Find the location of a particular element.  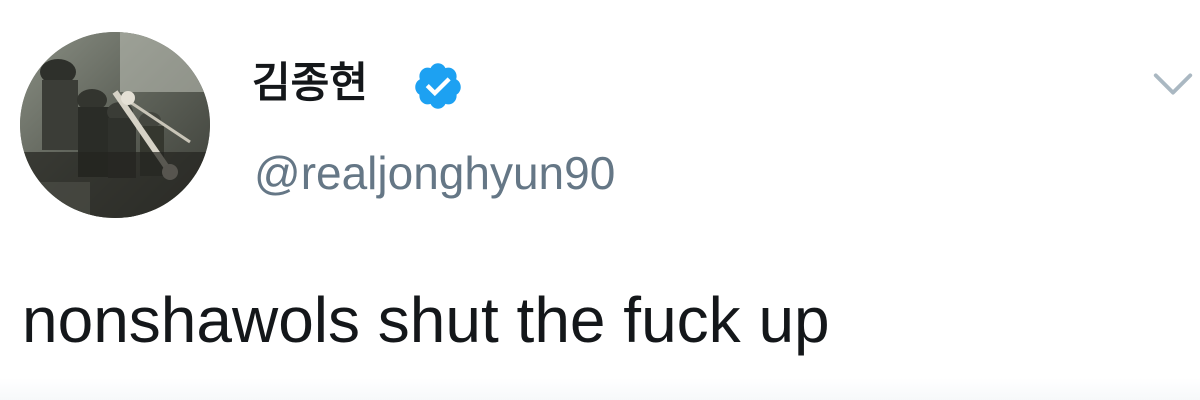

display-name: 김종현 is located at coordinates (310, 83).